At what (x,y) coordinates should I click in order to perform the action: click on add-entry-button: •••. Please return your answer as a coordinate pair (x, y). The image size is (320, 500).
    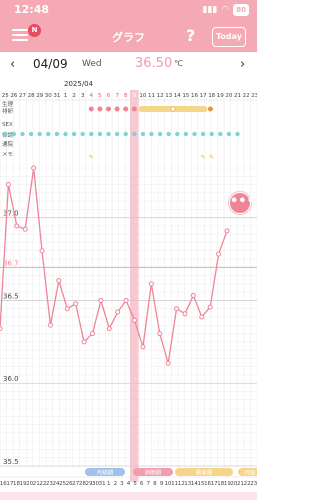
    Looking at the image, I should click on (242, 203).